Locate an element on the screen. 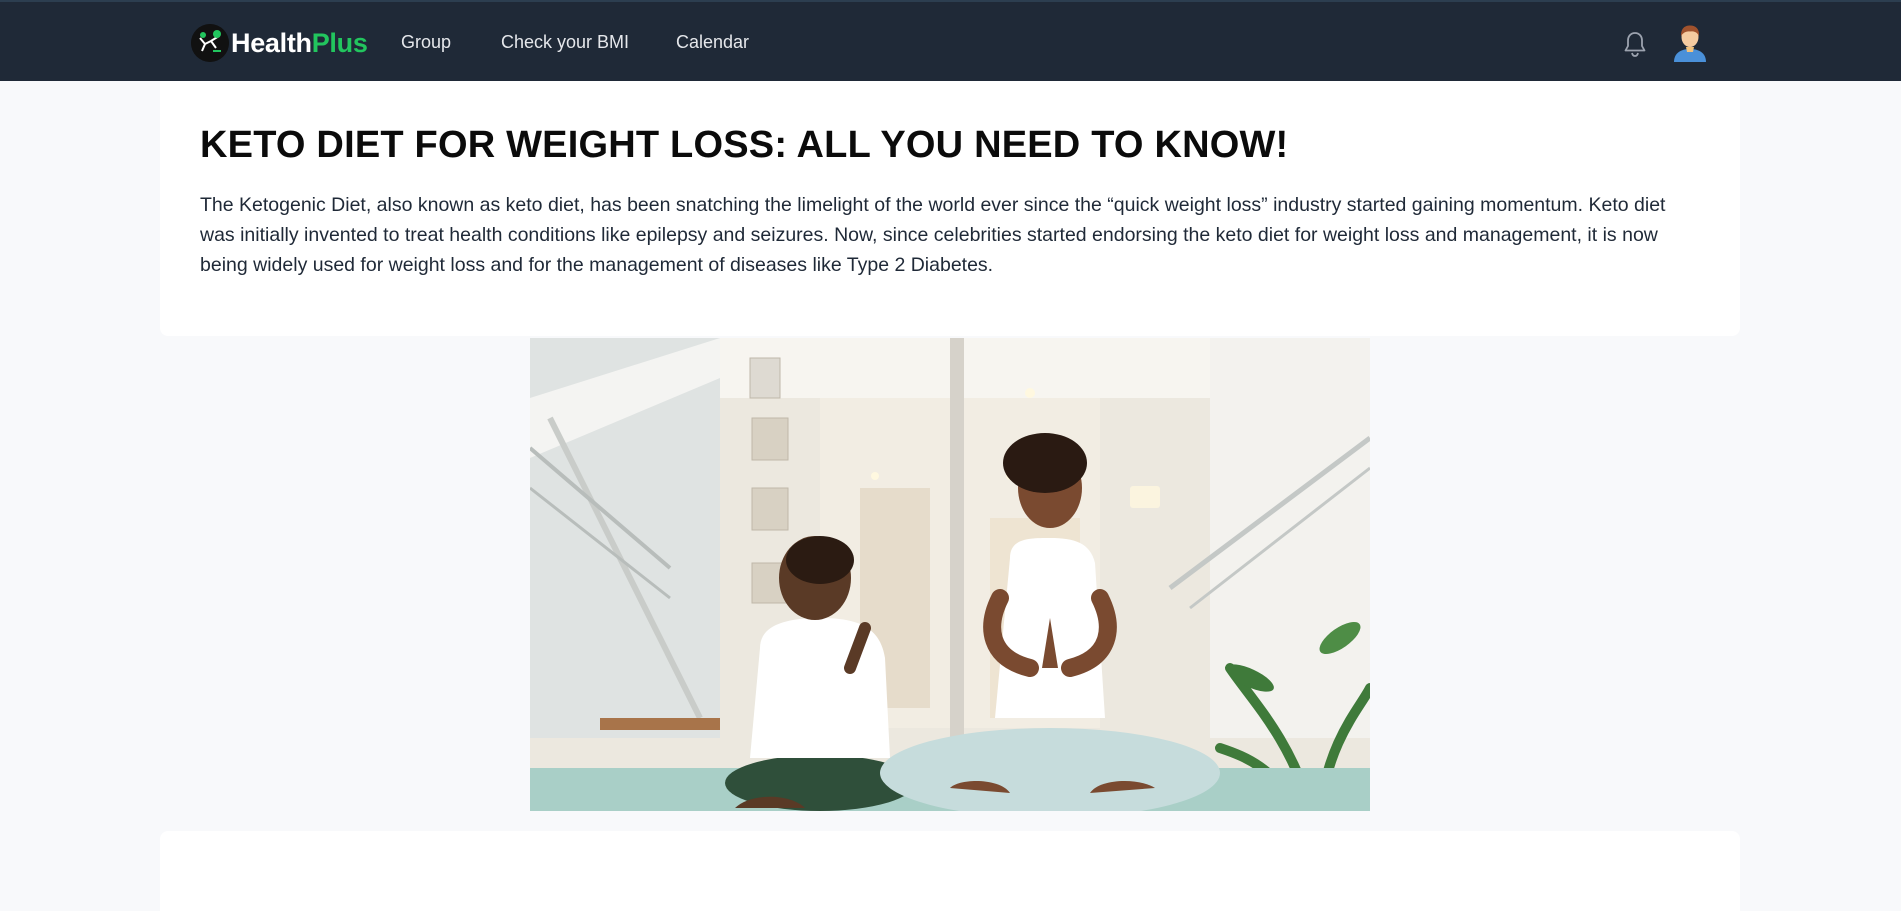 This screenshot has width=1901, height=911. nav-link-group: Group is located at coordinates (426, 42).